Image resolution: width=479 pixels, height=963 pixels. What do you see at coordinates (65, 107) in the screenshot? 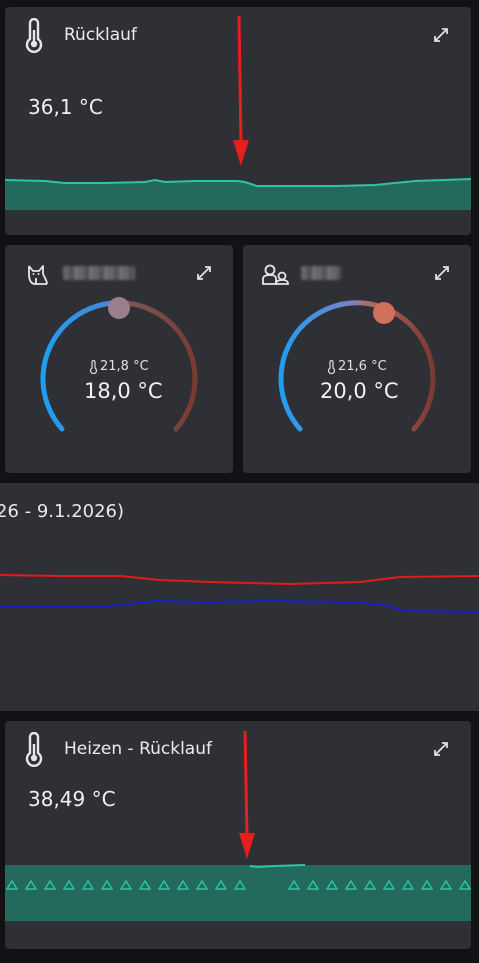
I see `sensor-value: 36,1 °C` at bounding box center [65, 107].